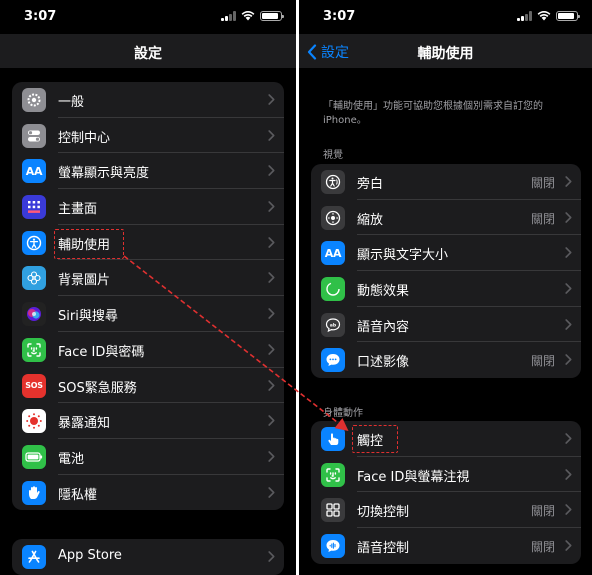  Describe the element at coordinates (544, 16) in the screenshot. I see `wifi-icon` at that location.